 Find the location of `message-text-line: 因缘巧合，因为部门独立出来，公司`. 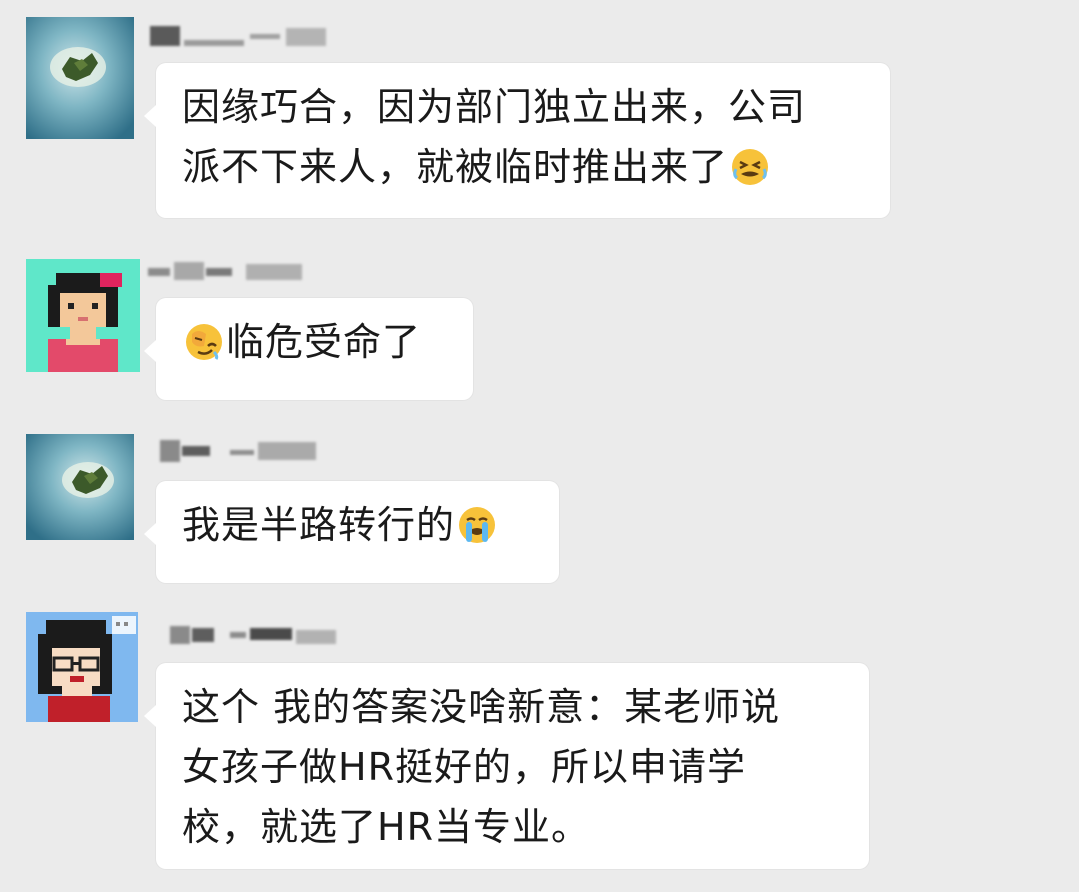

message-text-line: 因缘巧合，因为部门独立出来，公司 is located at coordinates (494, 107).